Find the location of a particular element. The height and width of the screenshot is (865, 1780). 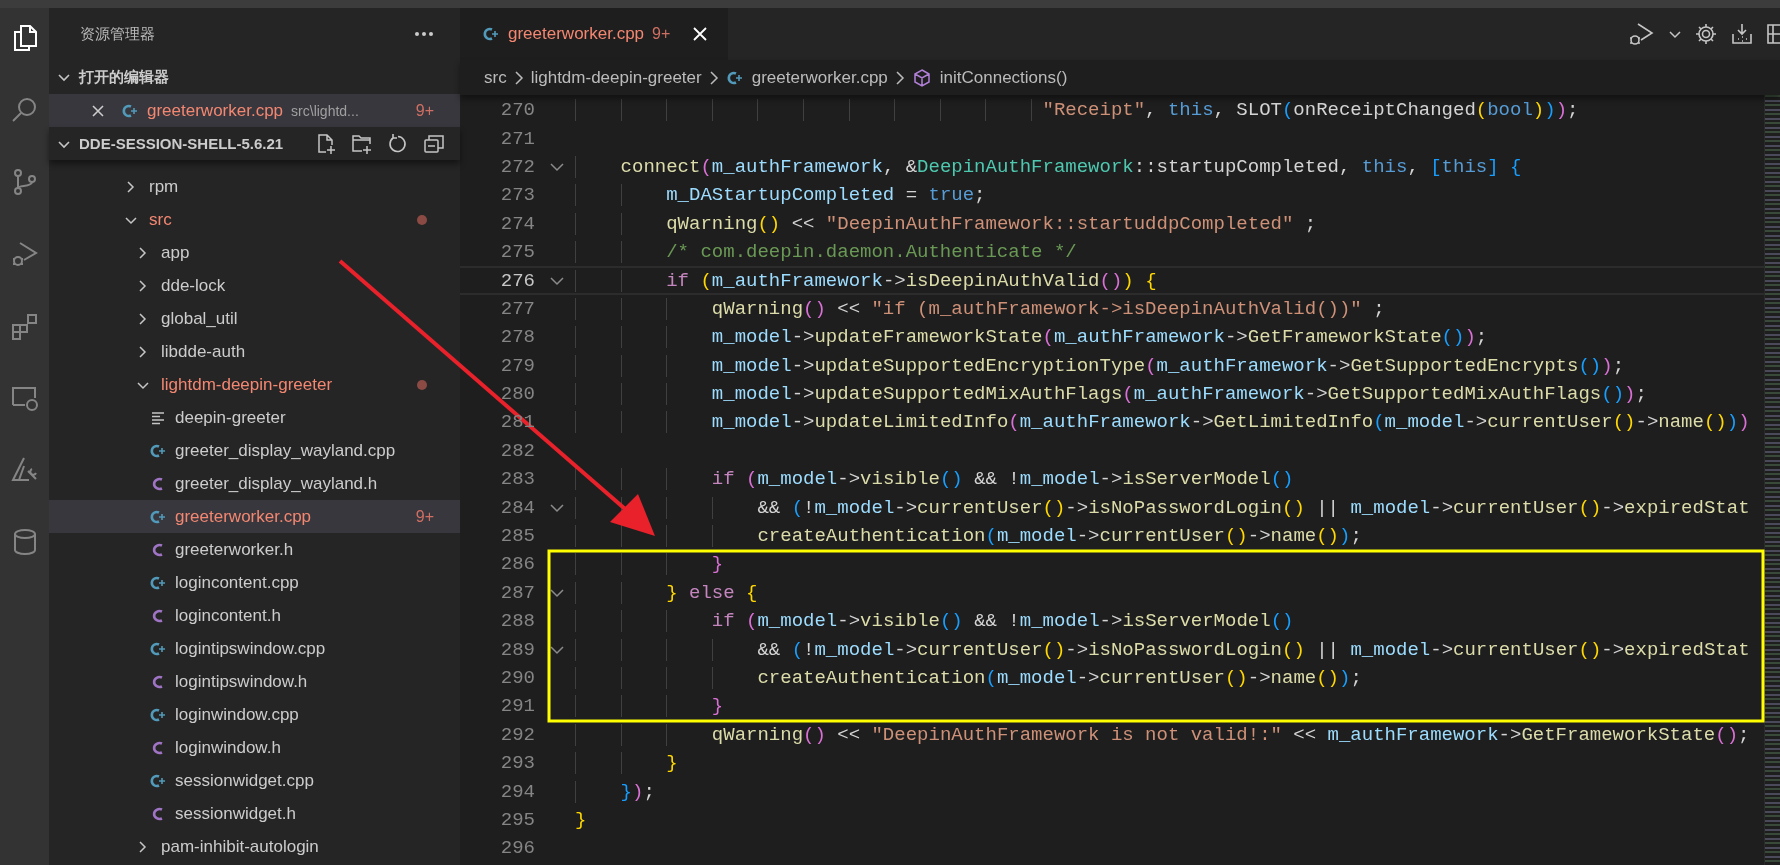

line-number: 279 is located at coordinates (517, 365).